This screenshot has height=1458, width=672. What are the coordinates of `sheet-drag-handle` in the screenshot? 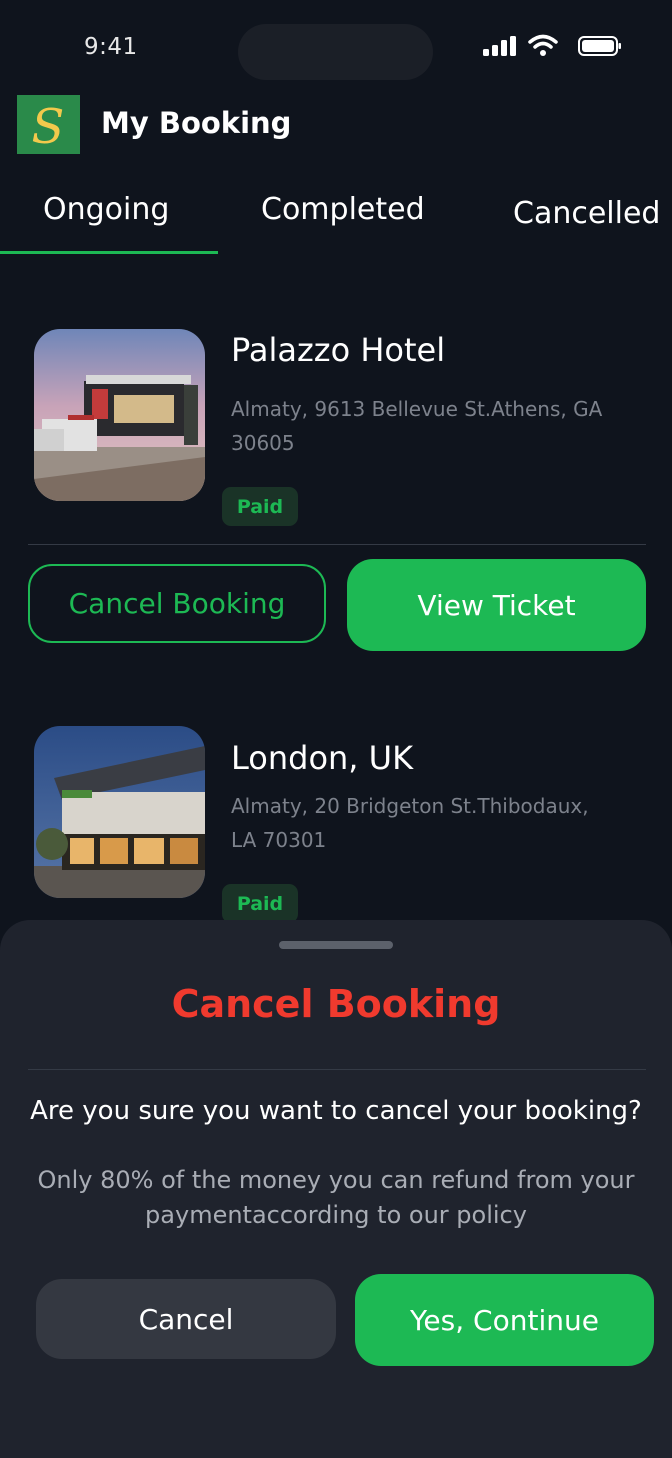 It's located at (336, 945).